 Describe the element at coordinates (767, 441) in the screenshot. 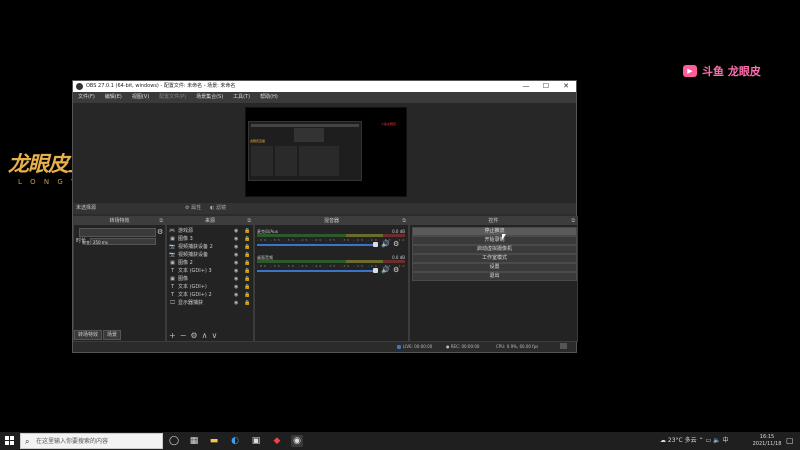

I see `taskbar-clock: 16:15 2021/11/18` at that location.